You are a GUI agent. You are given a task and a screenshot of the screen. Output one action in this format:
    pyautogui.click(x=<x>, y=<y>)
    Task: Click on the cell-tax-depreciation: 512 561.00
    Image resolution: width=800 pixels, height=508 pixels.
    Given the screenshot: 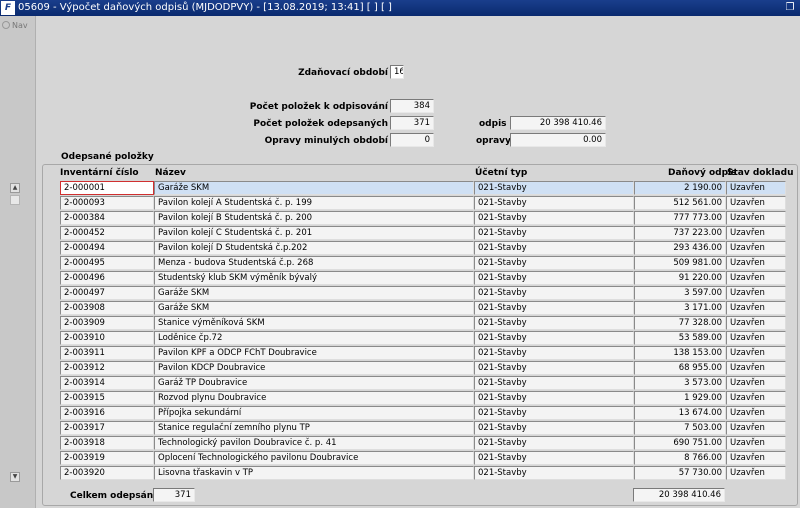 What is the action you would take?
    pyautogui.click(x=680, y=203)
    